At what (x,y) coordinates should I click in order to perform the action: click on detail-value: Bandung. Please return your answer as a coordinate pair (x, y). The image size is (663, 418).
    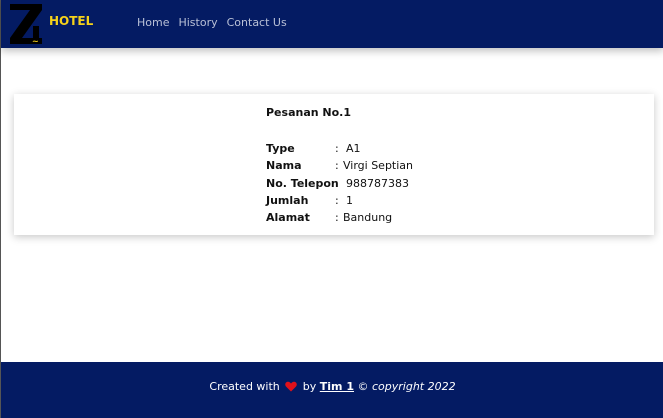
    Looking at the image, I should click on (368, 218).